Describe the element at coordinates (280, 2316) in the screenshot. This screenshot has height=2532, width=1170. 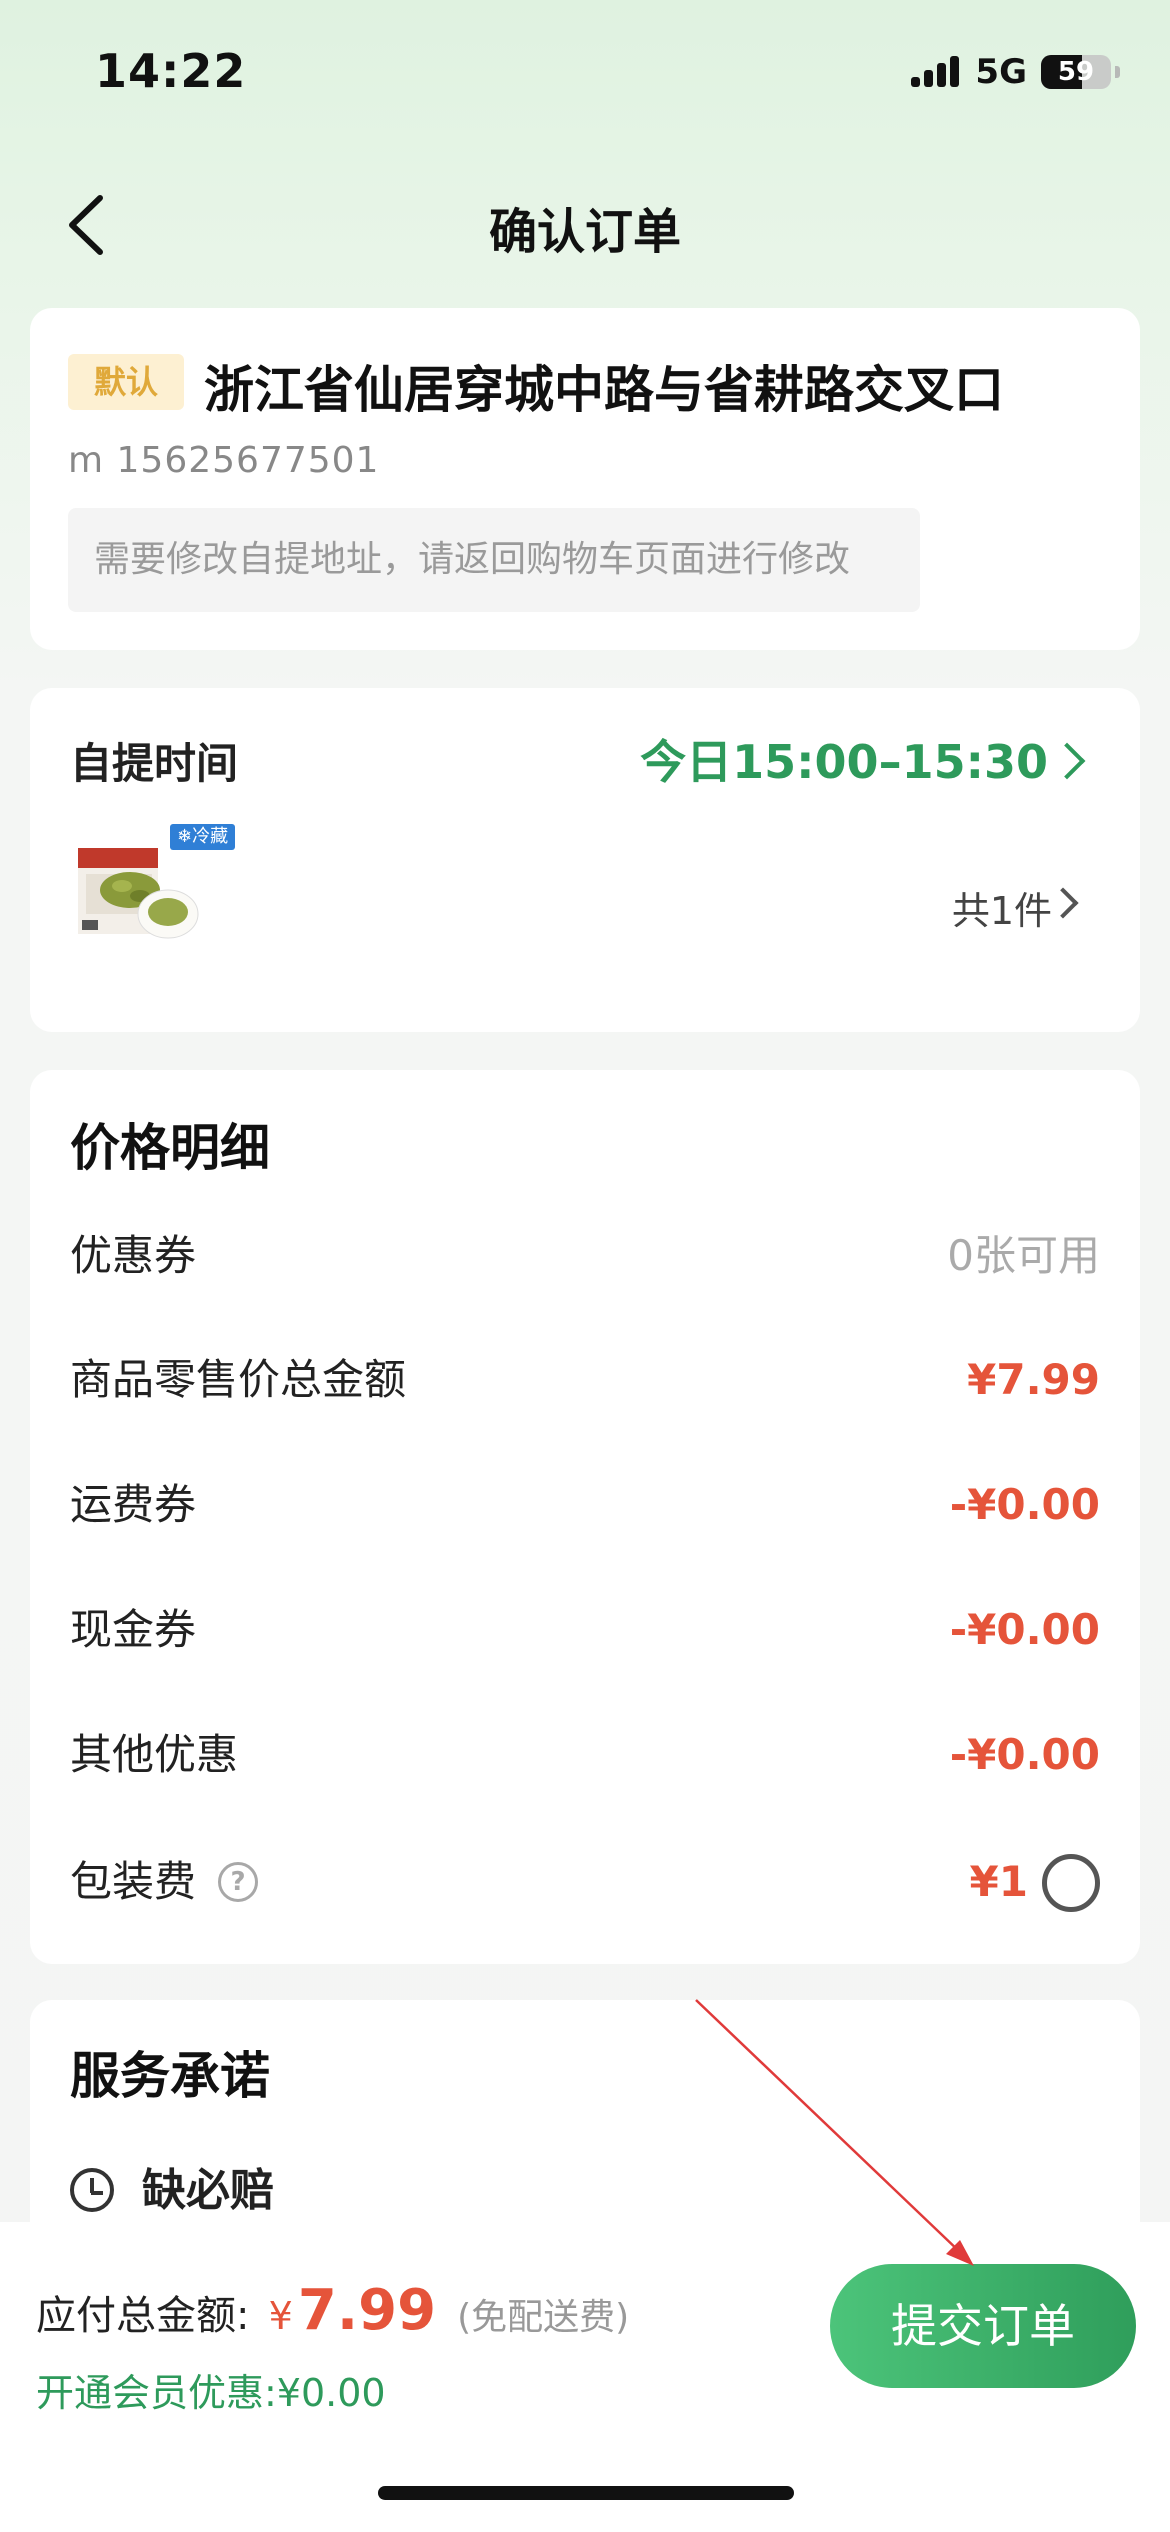
I see `currency-symbol: ¥` at that location.